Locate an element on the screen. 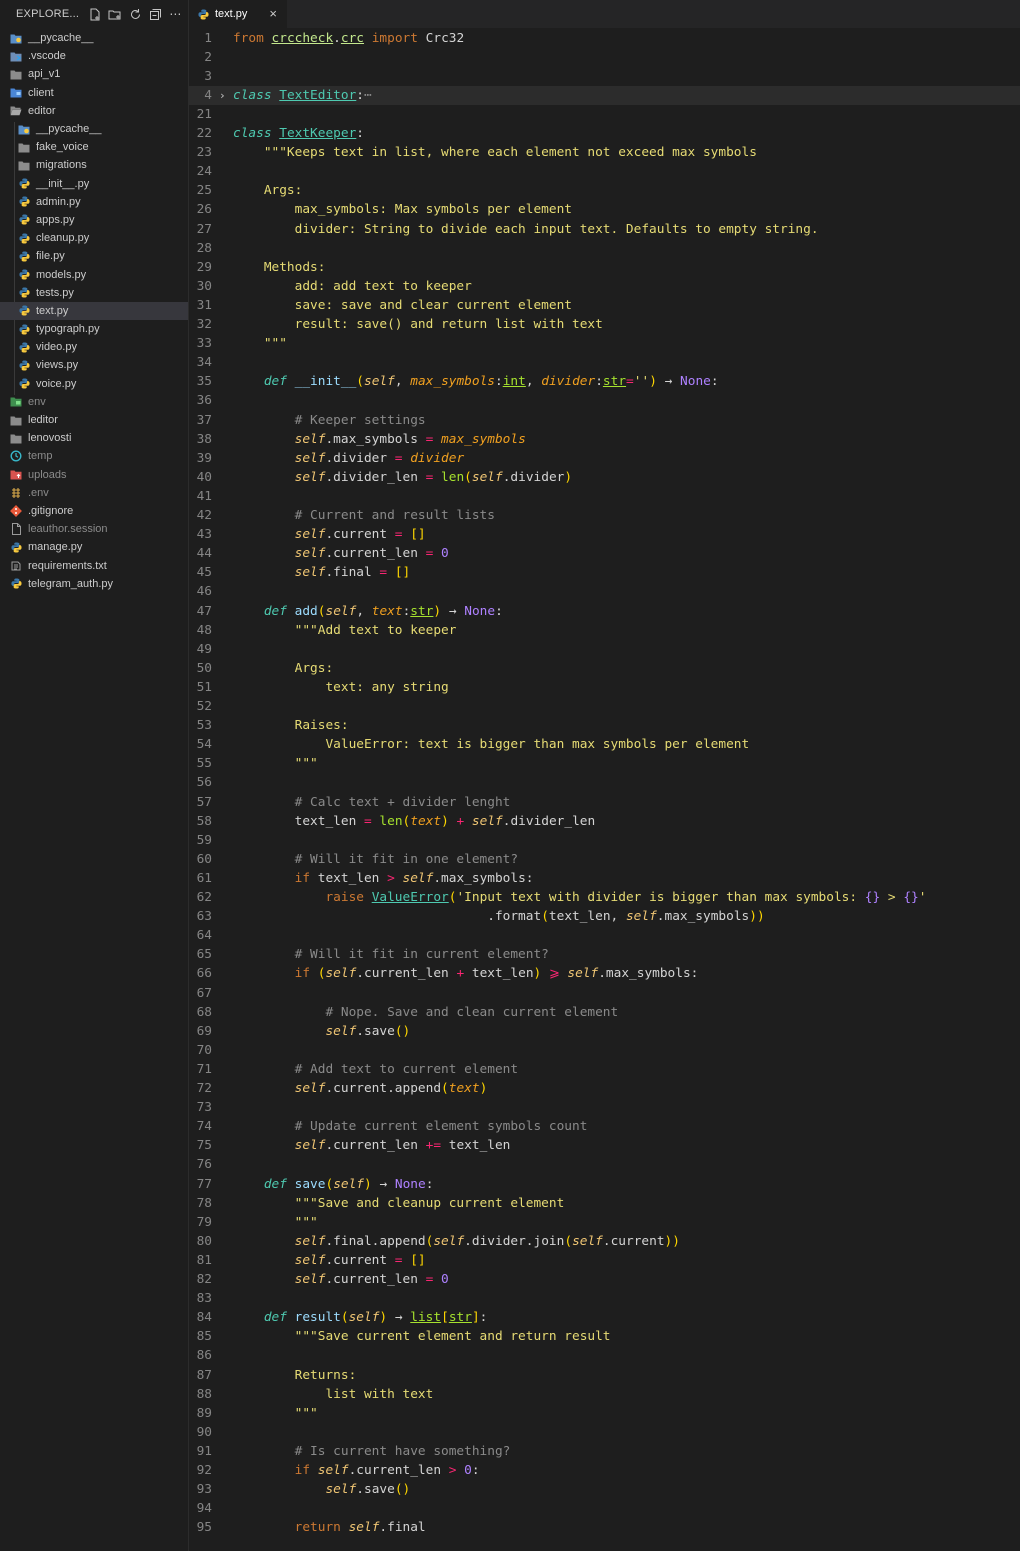  code-line: 40 self.divider_len = len(self.divider) is located at coordinates (604, 477).